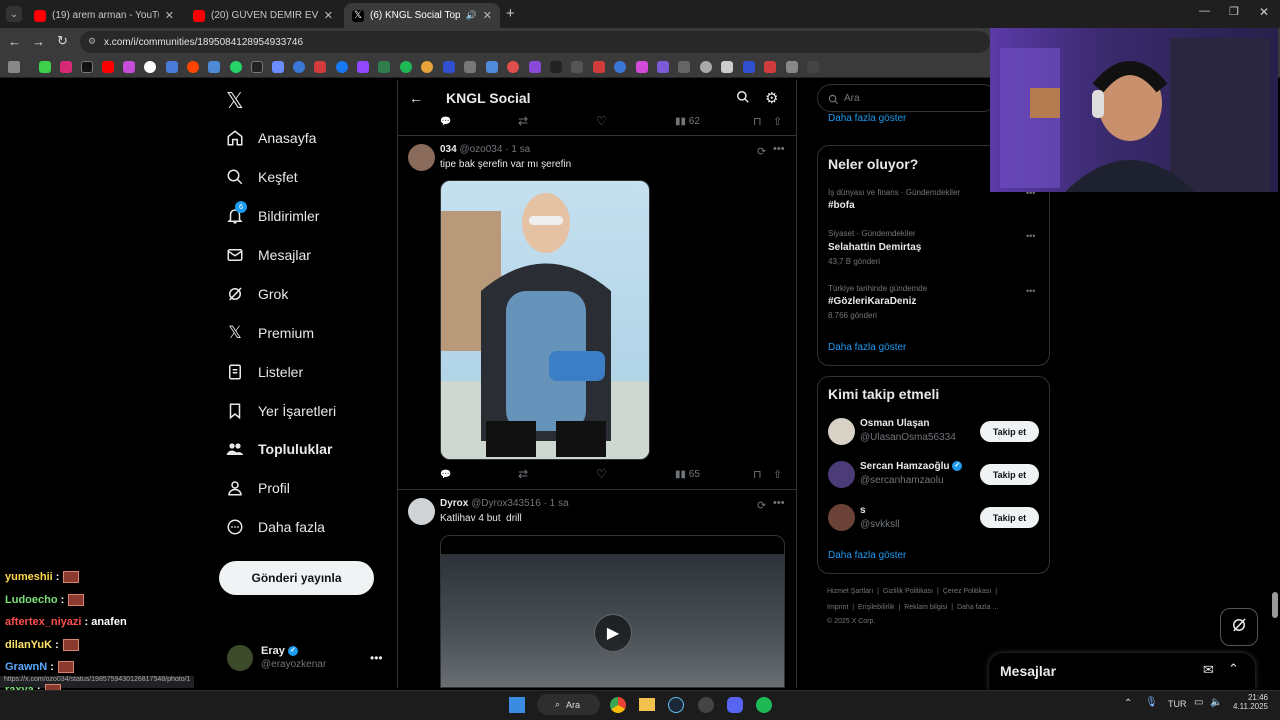 This screenshot has height=720, width=1280. Describe the element at coordinates (687, 121) in the screenshot. I see `views-icon: ▮▮ 62` at that location.